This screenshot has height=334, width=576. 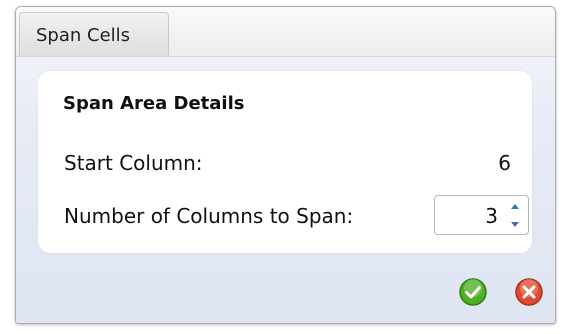 What do you see at coordinates (209, 216) in the screenshot?
I see `columns-to-span-label: Number of Columns to Span:` at bounding box center [209, 216].